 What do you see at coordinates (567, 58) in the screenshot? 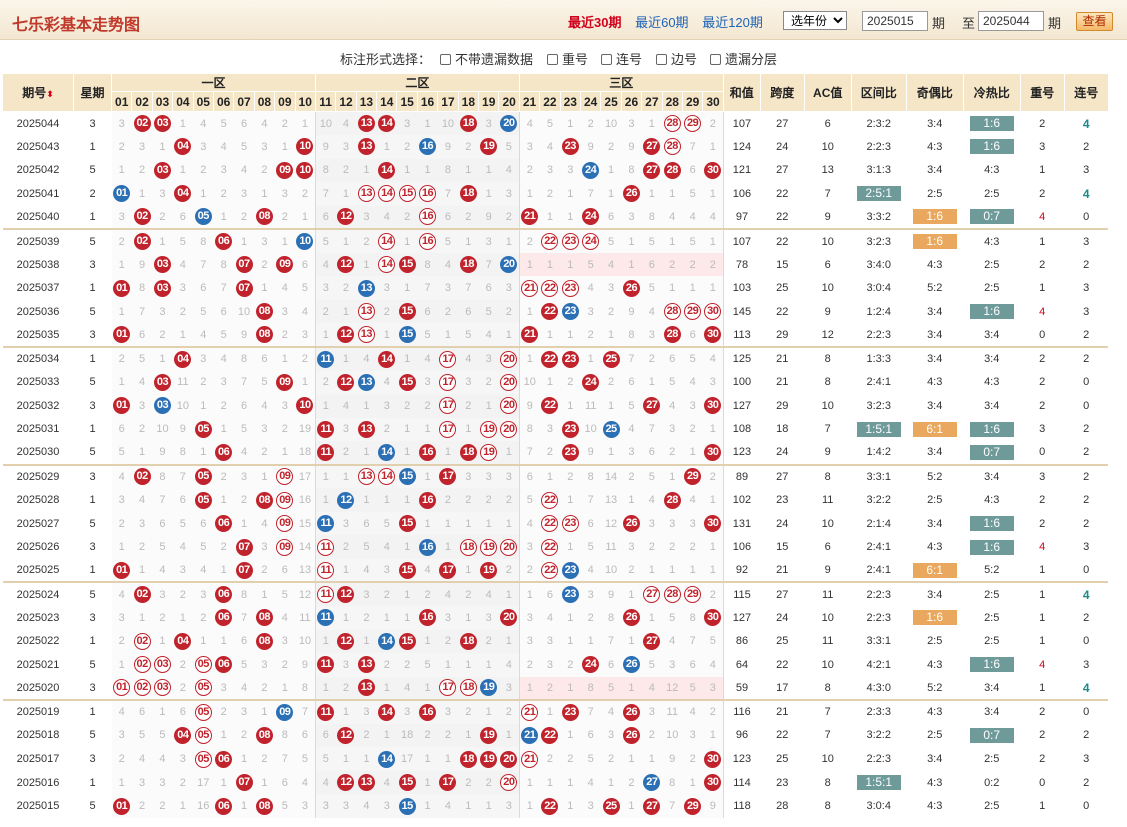
I see `option-repeat: 重号` at bounding box center [567, 58].